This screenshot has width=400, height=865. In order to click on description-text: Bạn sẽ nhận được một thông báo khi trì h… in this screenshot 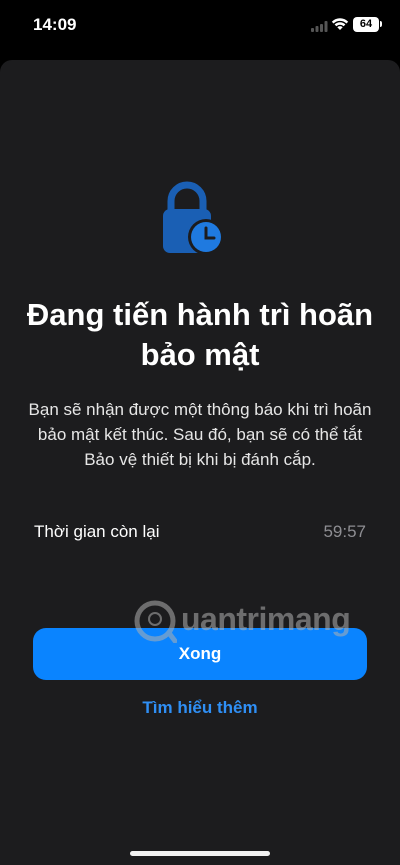, I will do `click(200, 434)`.